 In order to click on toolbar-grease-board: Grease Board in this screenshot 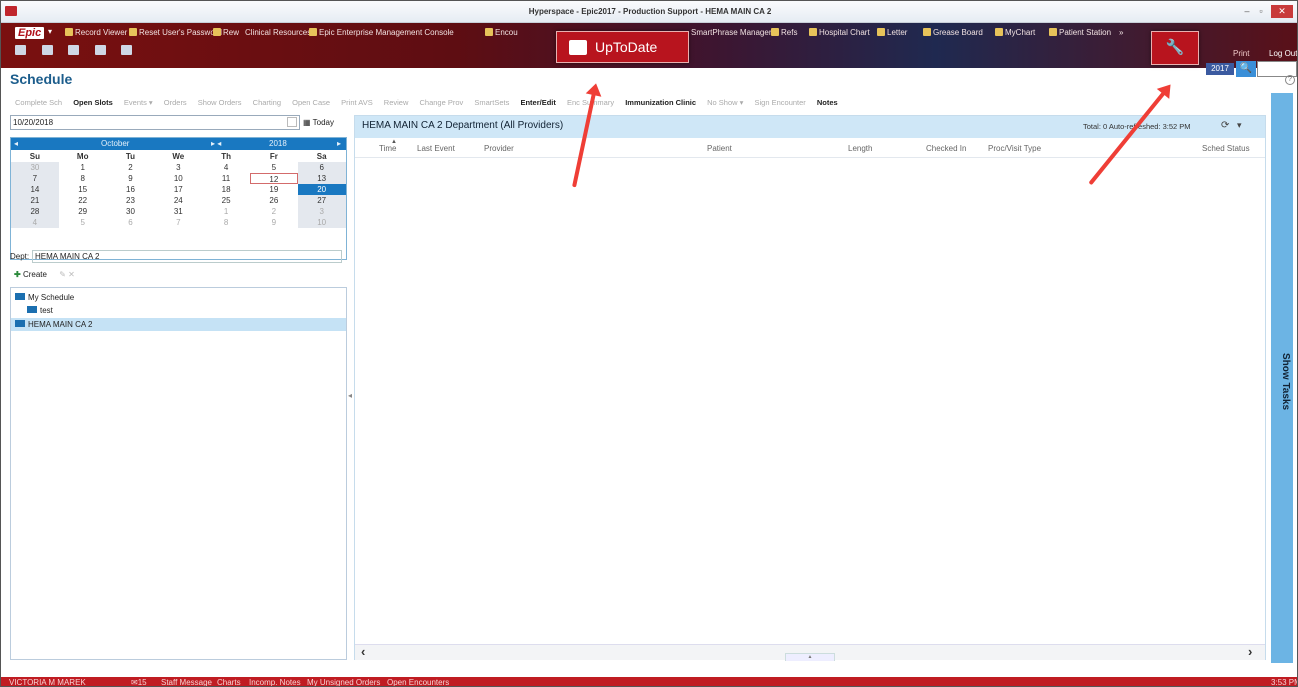, I will do `click(953, 33)`.